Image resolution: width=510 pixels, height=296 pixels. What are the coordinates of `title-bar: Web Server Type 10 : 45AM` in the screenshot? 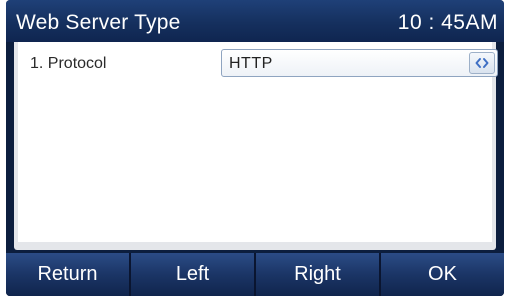 It's located at (255, 21).